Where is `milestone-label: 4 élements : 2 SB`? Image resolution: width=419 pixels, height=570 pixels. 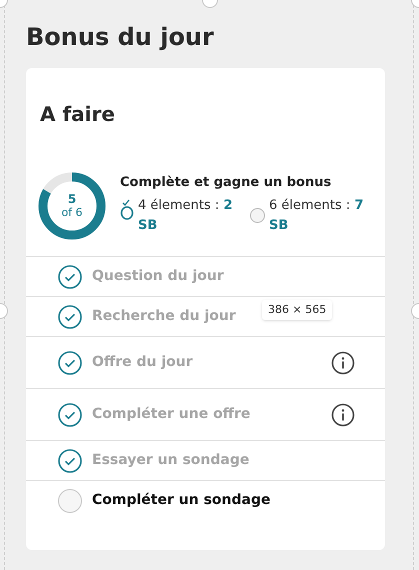 milestone-label: 4 élements : 2 SB is located at coordinates (186, 216).